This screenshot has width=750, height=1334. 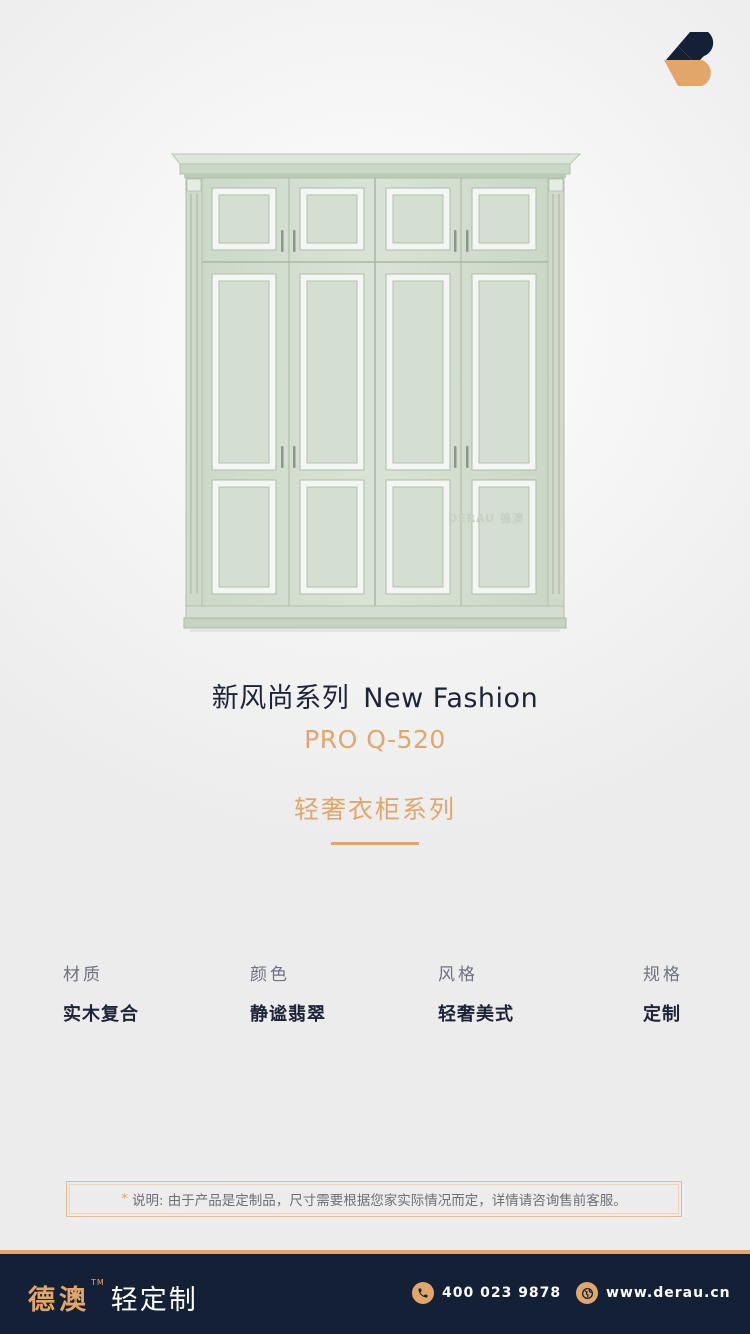 I want to click on spec-value: 实木复合, so click(x=101, y=1014).